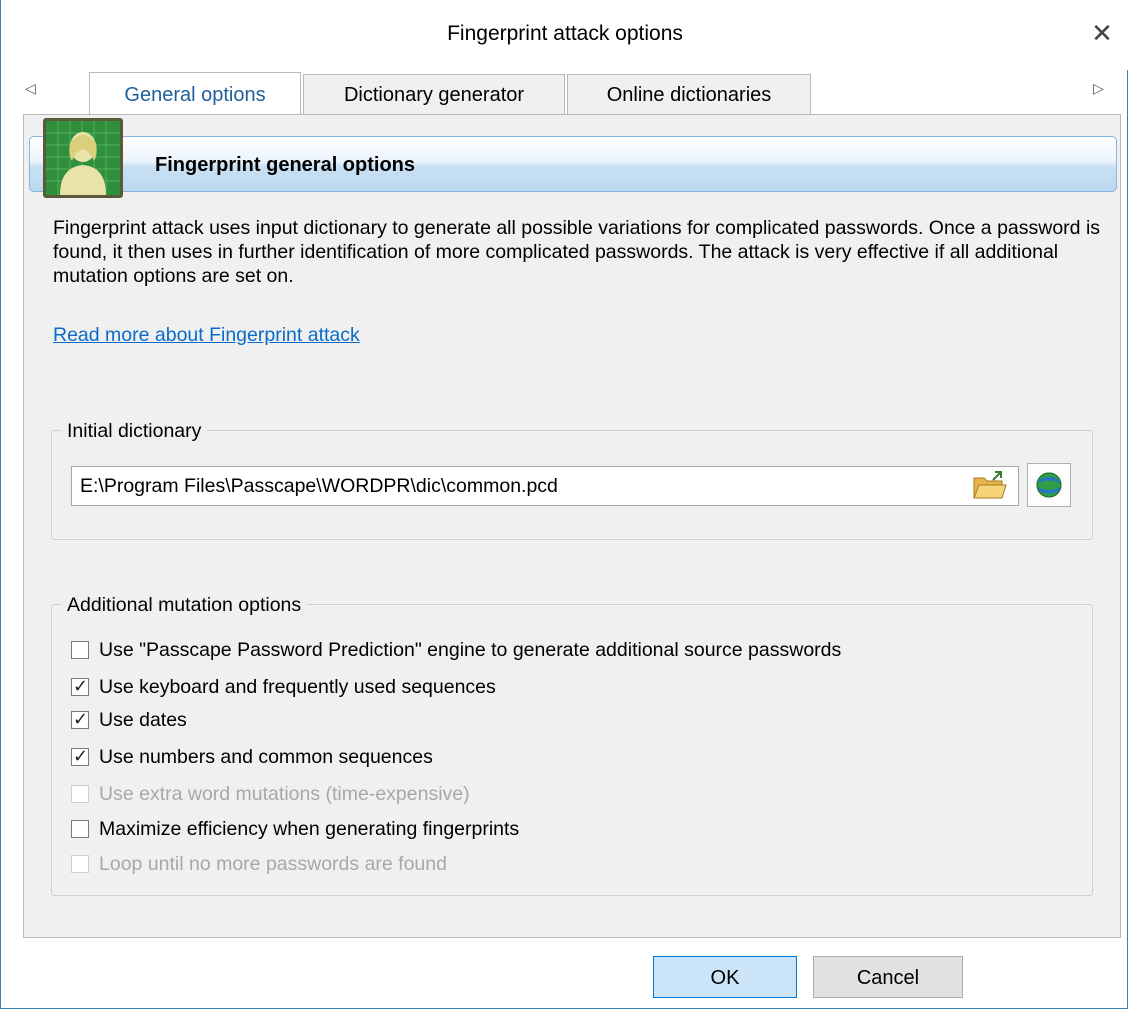 The height and width of the screenshot is (1010, 1130). I want to click on tab-scroll-right-icon: ▷, so click(1098, 88).